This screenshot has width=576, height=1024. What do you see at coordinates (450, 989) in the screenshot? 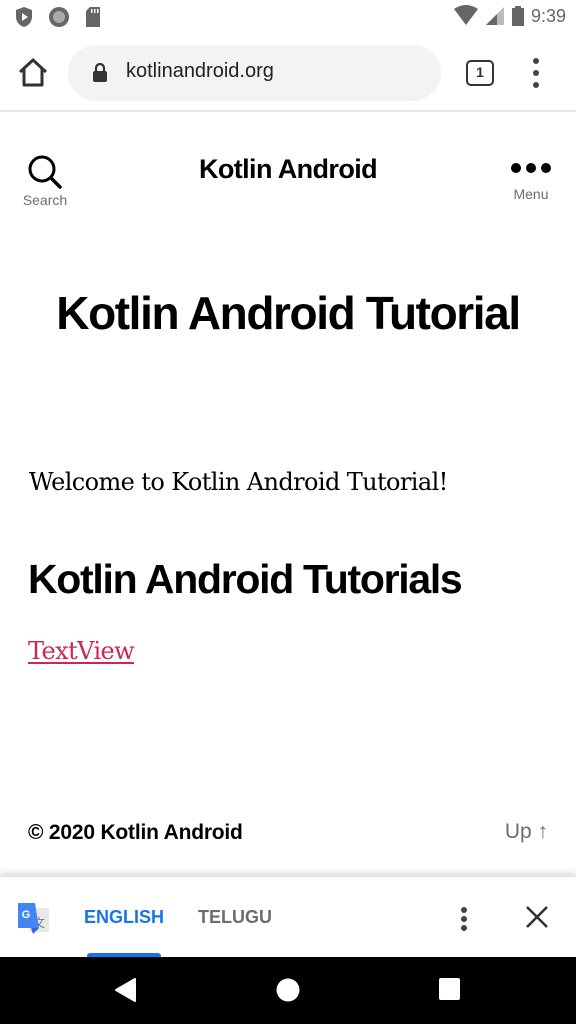
I see `recents-icon` at bounding box center [450, 989].